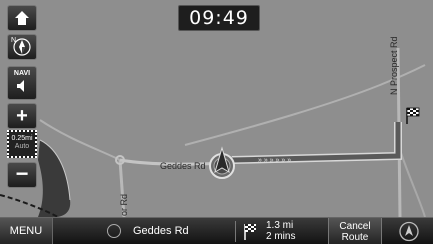 Image resolution: width=433 pixels, height=244 pixels. I want to click on compass-north-label: N, so click(14, 40).